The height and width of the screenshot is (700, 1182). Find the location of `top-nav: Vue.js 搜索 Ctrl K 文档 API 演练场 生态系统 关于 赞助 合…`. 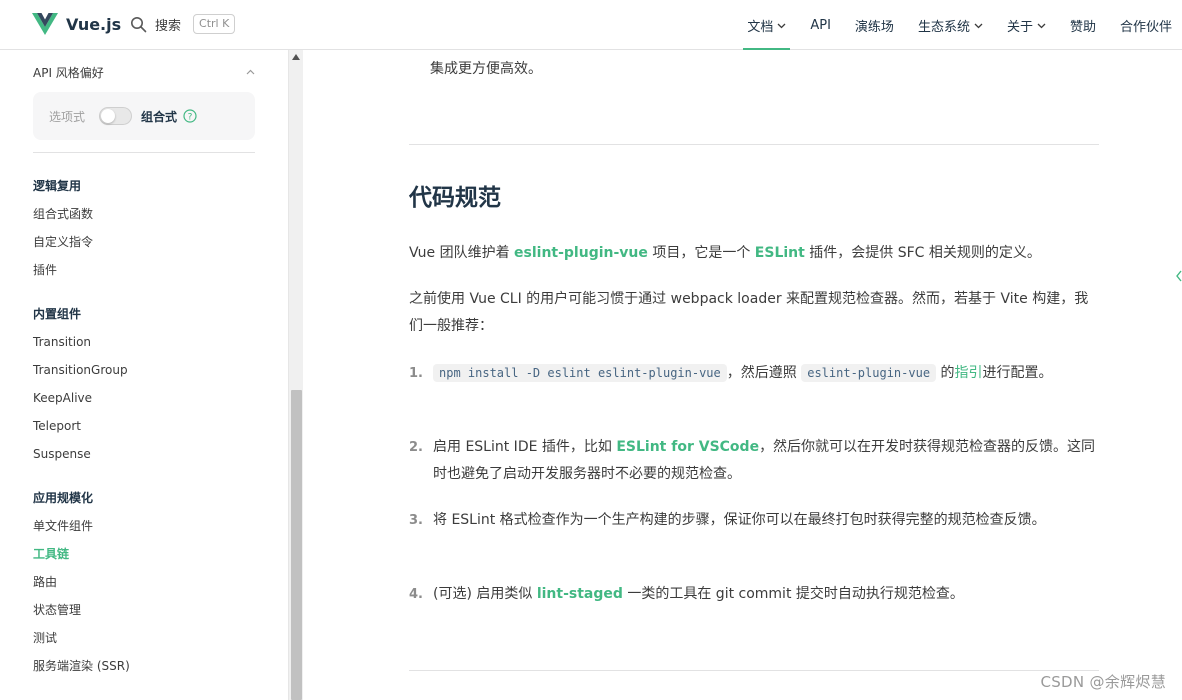

top-nav: Vue.js 搜索 Ctrl K 文档 API 演练场 生态系统 关于 赞助 合… is located at coordinates (591, 25).